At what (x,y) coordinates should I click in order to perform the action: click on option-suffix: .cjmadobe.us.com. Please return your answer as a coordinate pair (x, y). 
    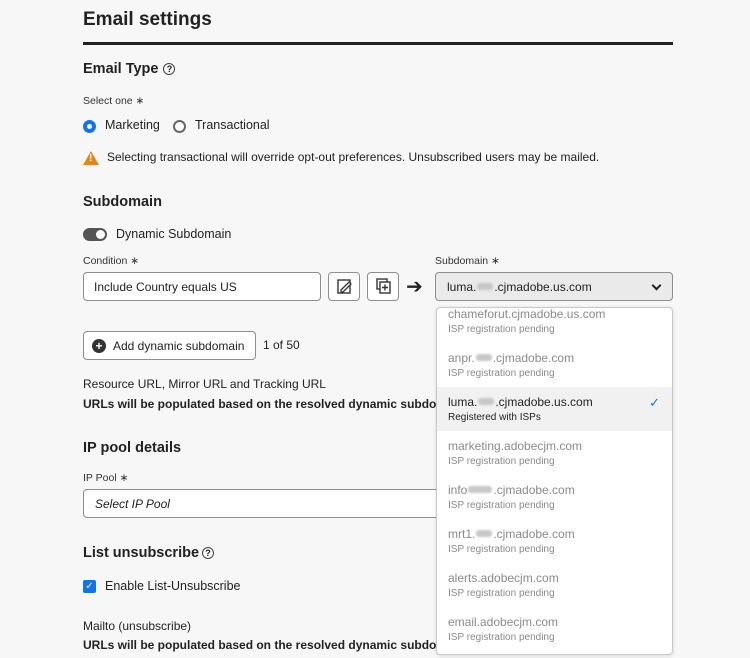
    Looking at the image, I should click on (544, 402).